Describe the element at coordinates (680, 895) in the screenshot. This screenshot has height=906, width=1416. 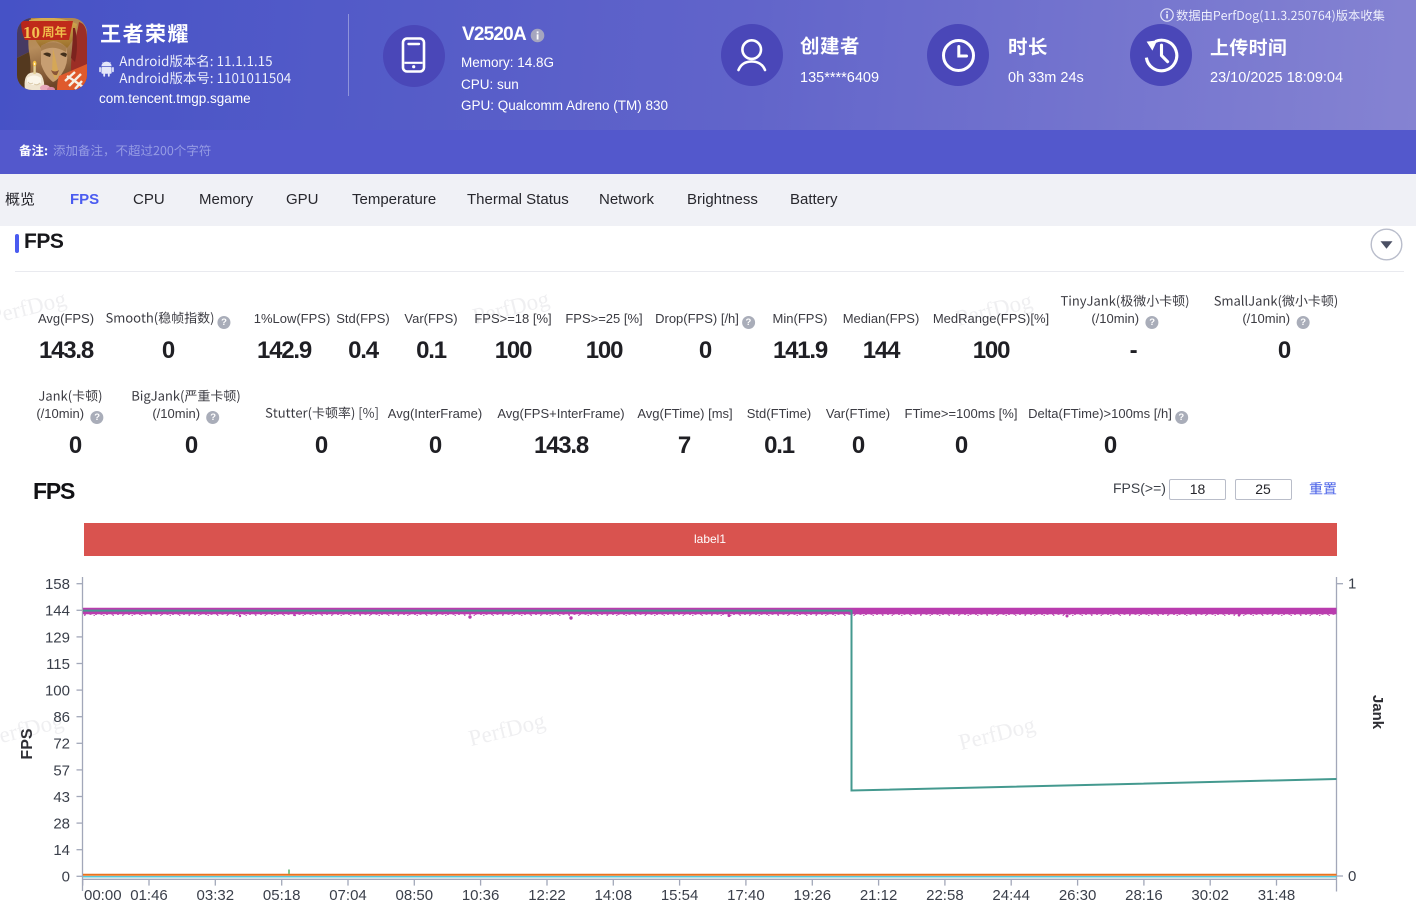
I see `svg-text: 15:54` at that location.